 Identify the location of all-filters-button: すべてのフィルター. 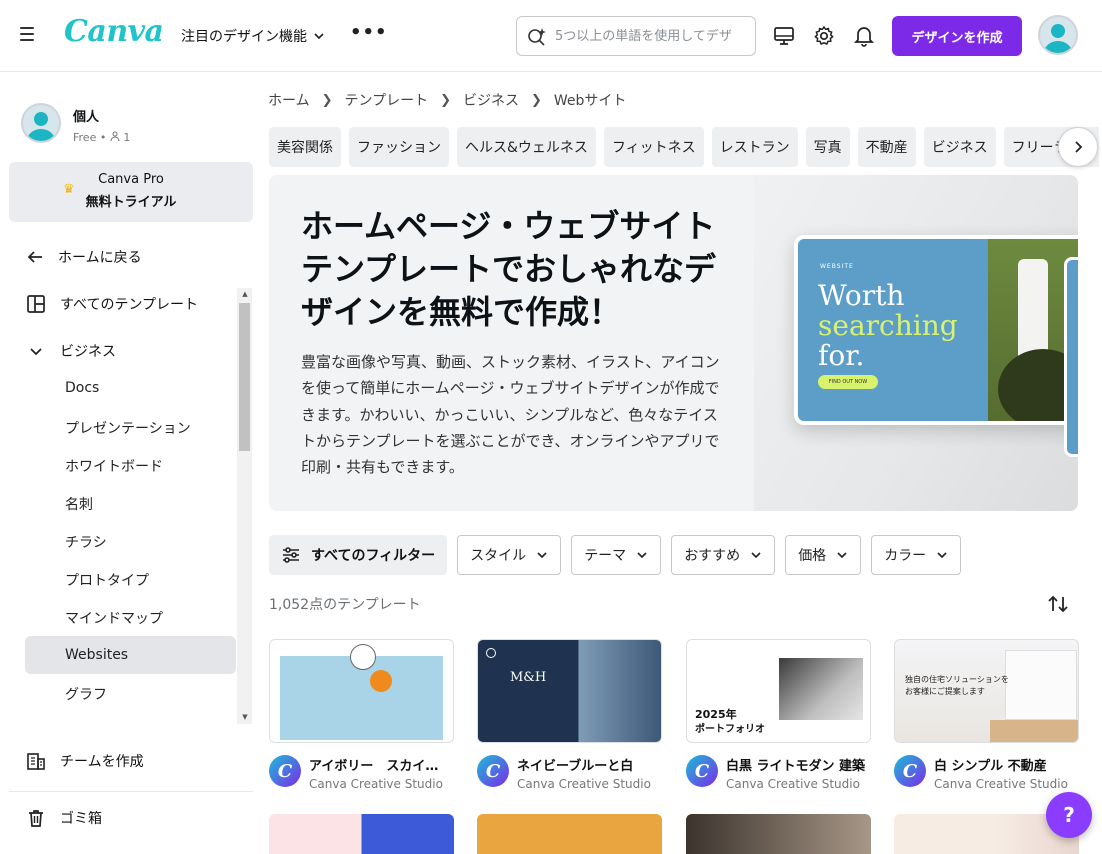
(358, 555).